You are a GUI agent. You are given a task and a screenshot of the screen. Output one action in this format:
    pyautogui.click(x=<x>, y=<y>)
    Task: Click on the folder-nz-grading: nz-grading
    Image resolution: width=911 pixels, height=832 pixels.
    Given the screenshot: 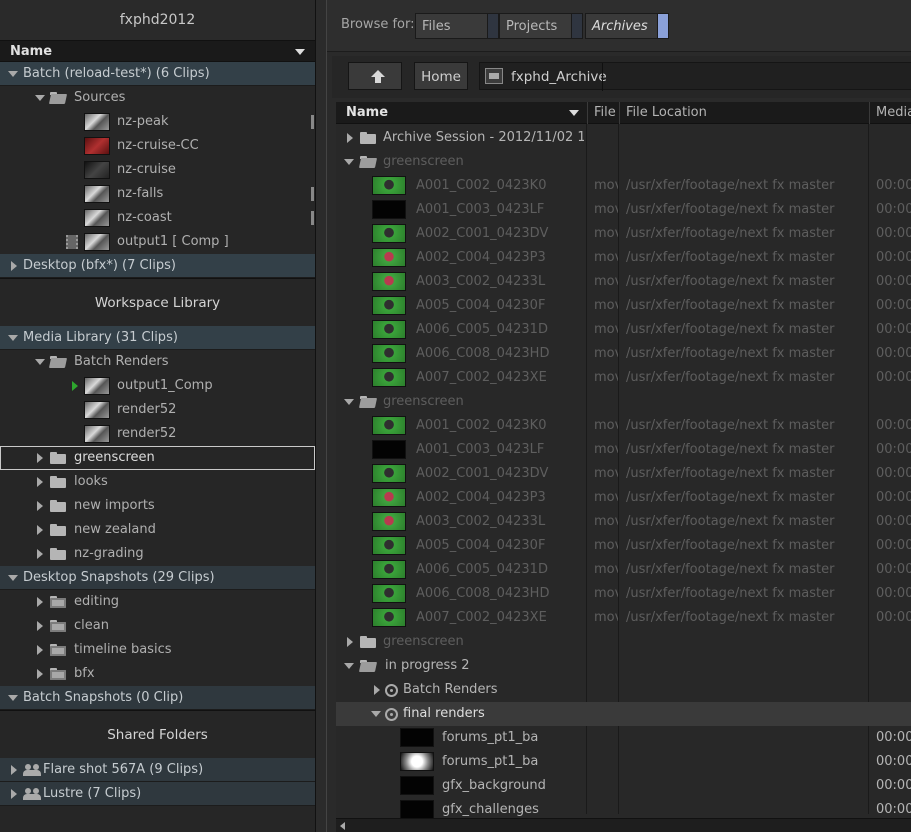 What is the action you would take?
    pyautogui.click(x=157, y=554)
    